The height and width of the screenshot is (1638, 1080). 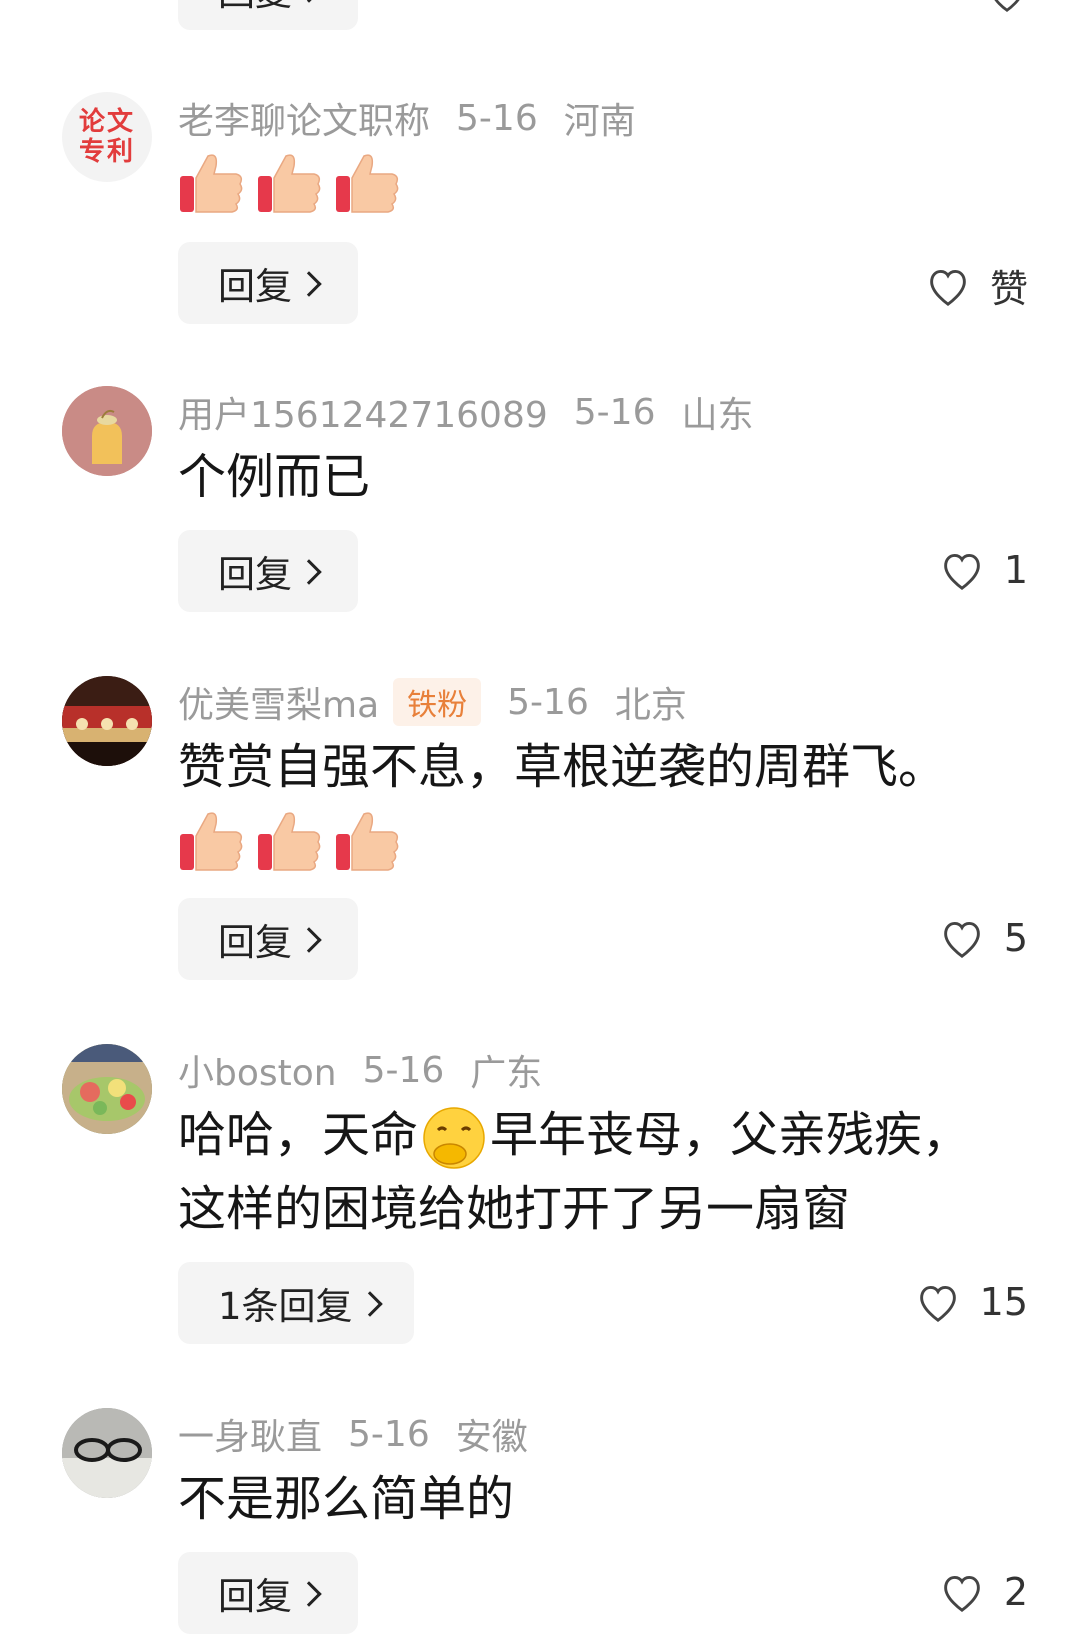 What do you see at coordinates (1015, 938) in the screenshot?
I see `like-count: 5` at bounding box center [1015, 938].